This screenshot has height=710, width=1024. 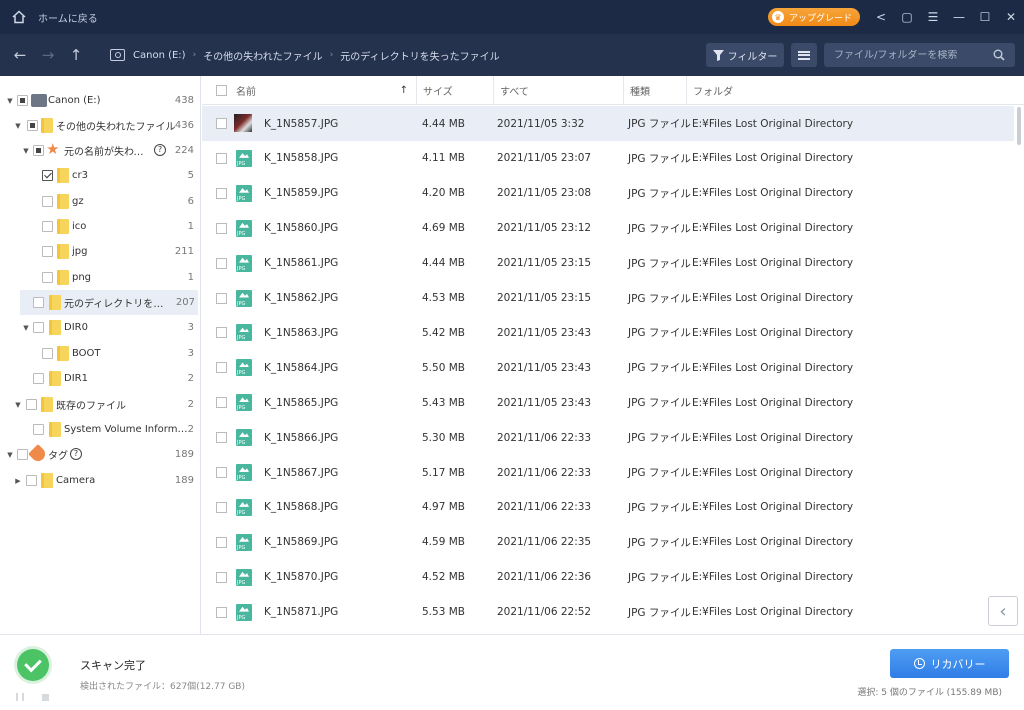 What do you see at coordinates (100, 251) in the screenshot?
I see `tree-item-jpg: jpg 211` at bounding box center [100, 251].